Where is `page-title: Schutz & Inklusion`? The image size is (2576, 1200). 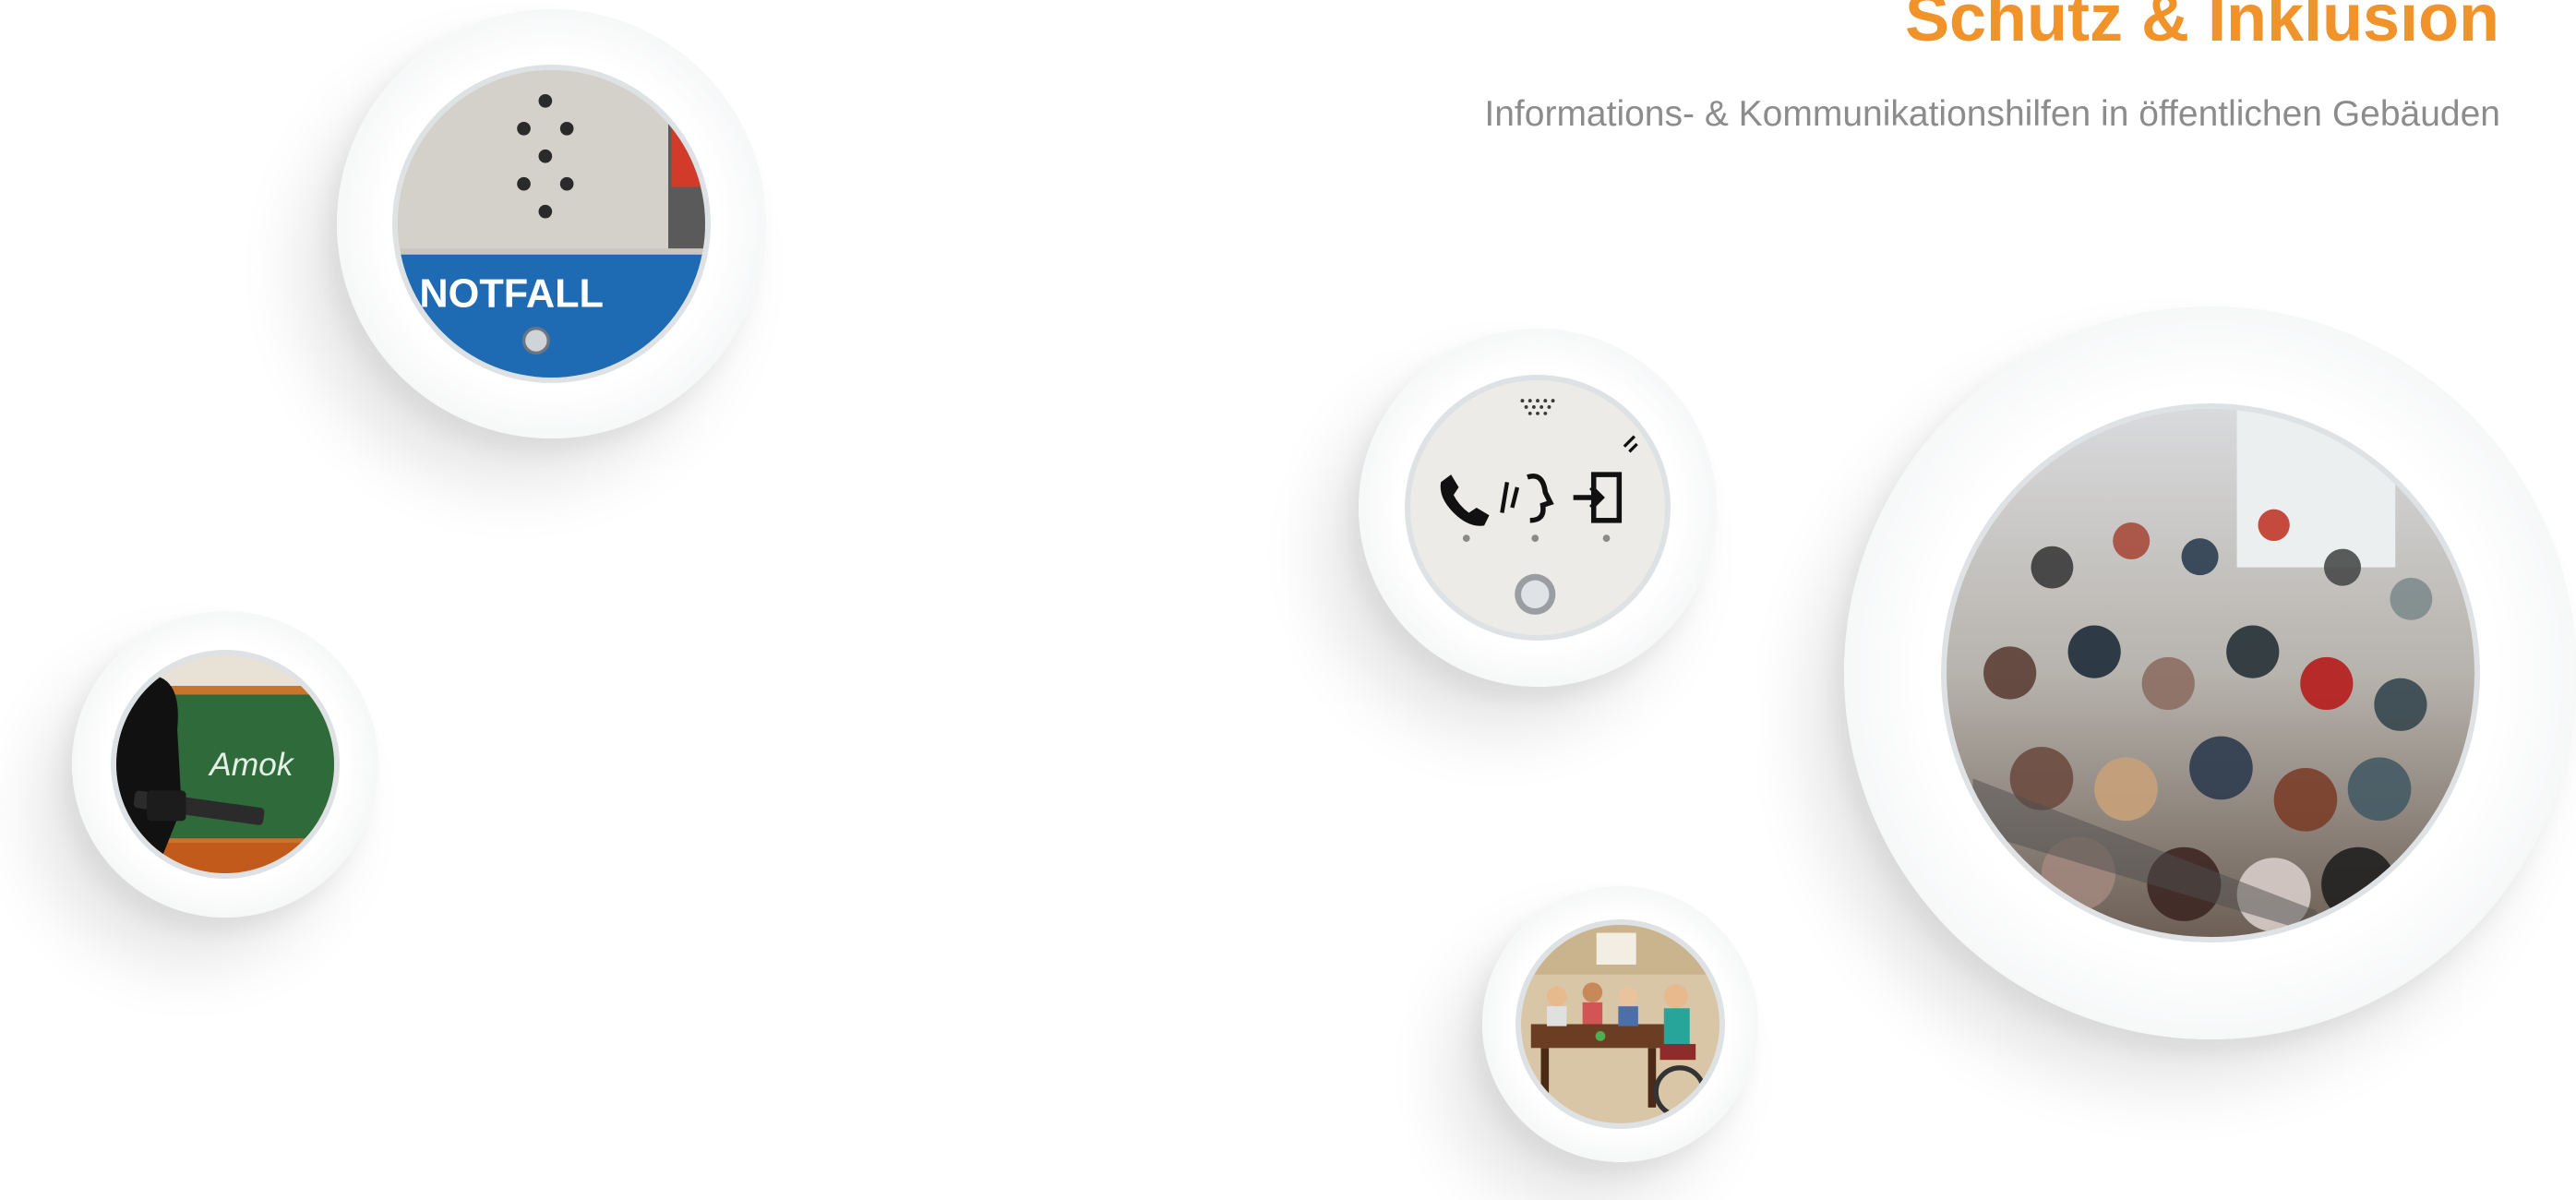
page-title: Schutz & Inklusion is located at coordinates (2202, 27).